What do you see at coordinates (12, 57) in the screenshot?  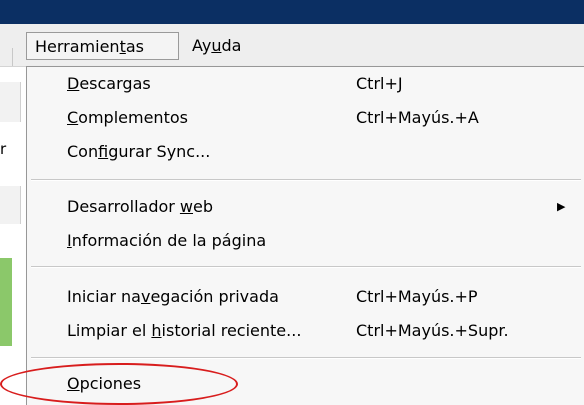 I see `menubar-separator` at bounding box center [12, 57].